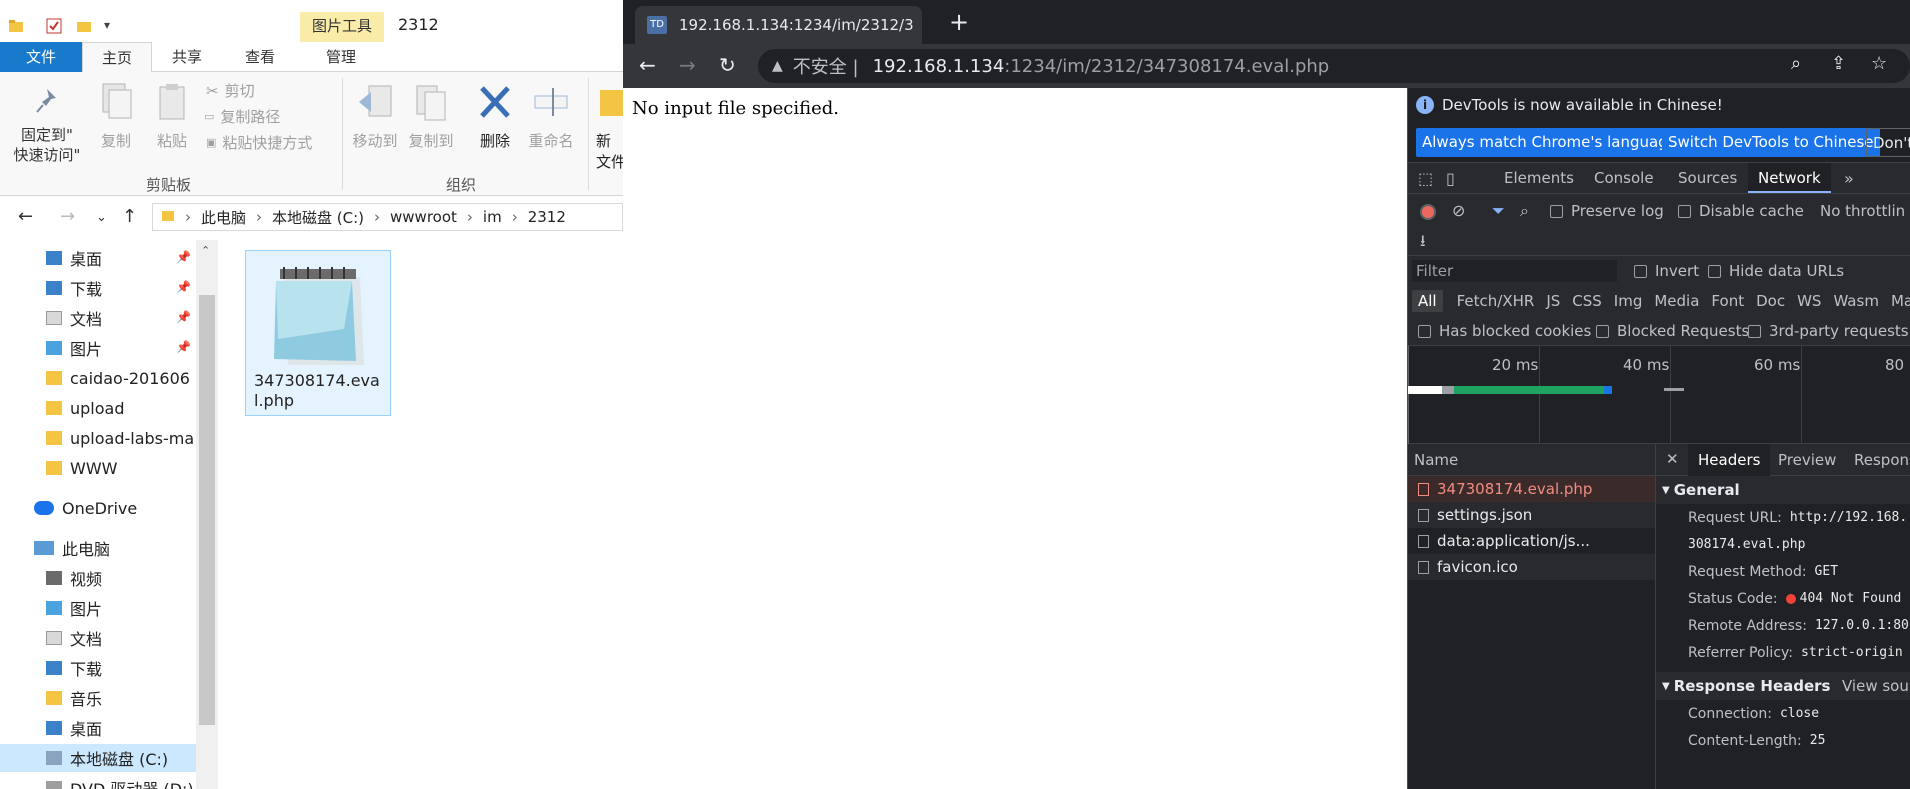 The width and height of the screenshot is (1910, 789). What do you see at coordinates (1428, 212) in the screenshot?
I see `record-icon` at bounding box center [1428, 212].